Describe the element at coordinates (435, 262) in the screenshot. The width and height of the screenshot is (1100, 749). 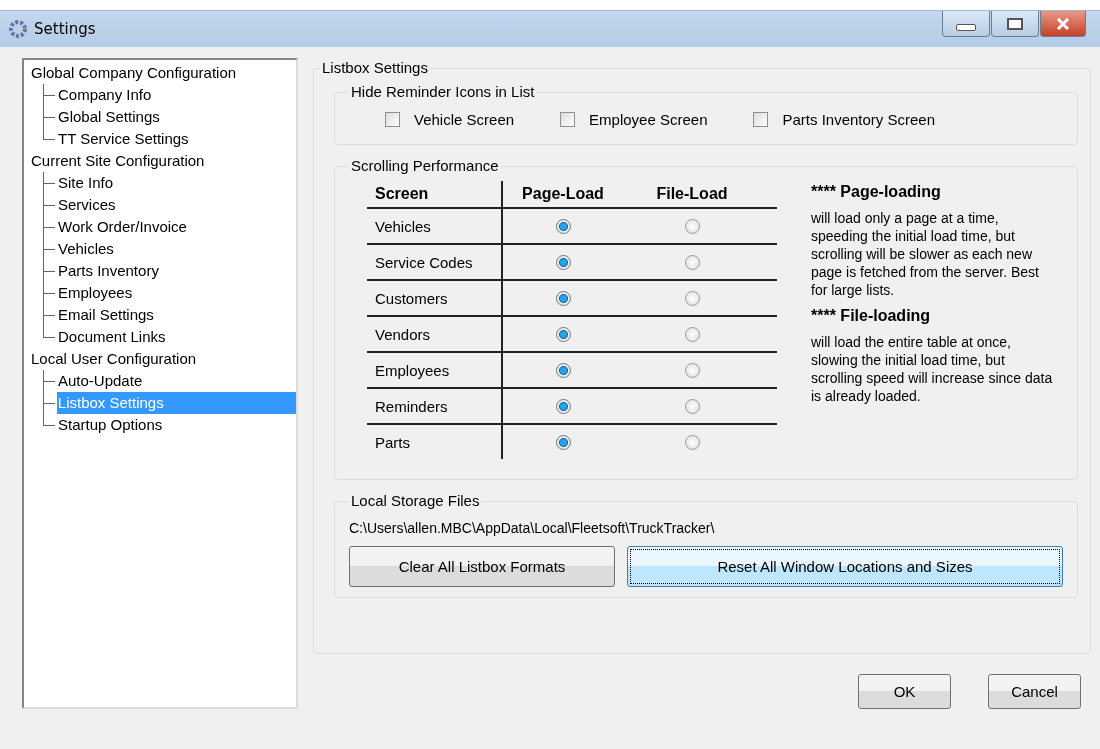
I see `screen-name: Service Codes` at that location.